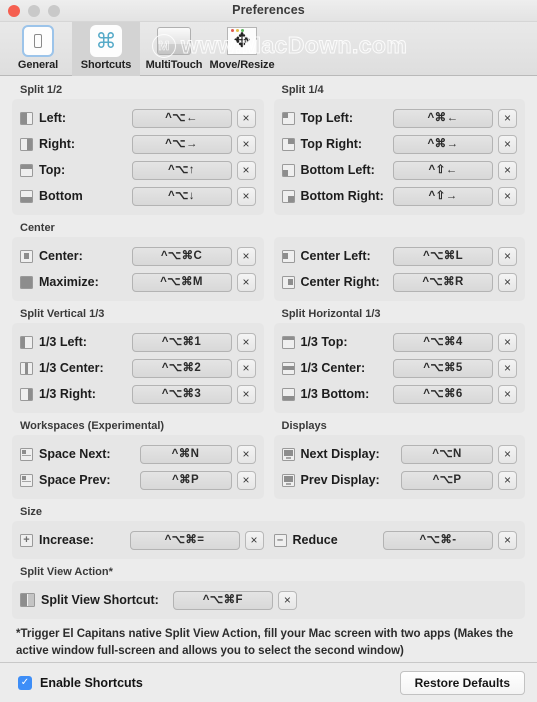 This screenshot has width=537, height=702. What do you see at coordinates (25, 682) in the screenshot?
I see `enable-shortcuts-checkbox: ✓` at bounding box center [25, 682].